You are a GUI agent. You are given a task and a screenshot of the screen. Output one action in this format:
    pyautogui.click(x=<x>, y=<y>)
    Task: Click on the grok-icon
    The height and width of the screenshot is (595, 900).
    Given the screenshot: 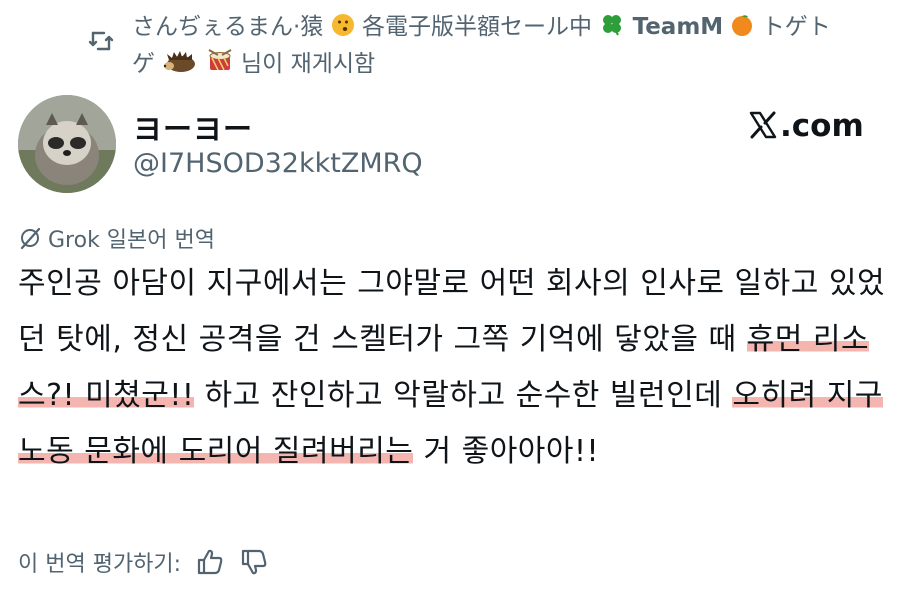 What is the action you would take?
    pyautogui.click(x=30, y=238)
    